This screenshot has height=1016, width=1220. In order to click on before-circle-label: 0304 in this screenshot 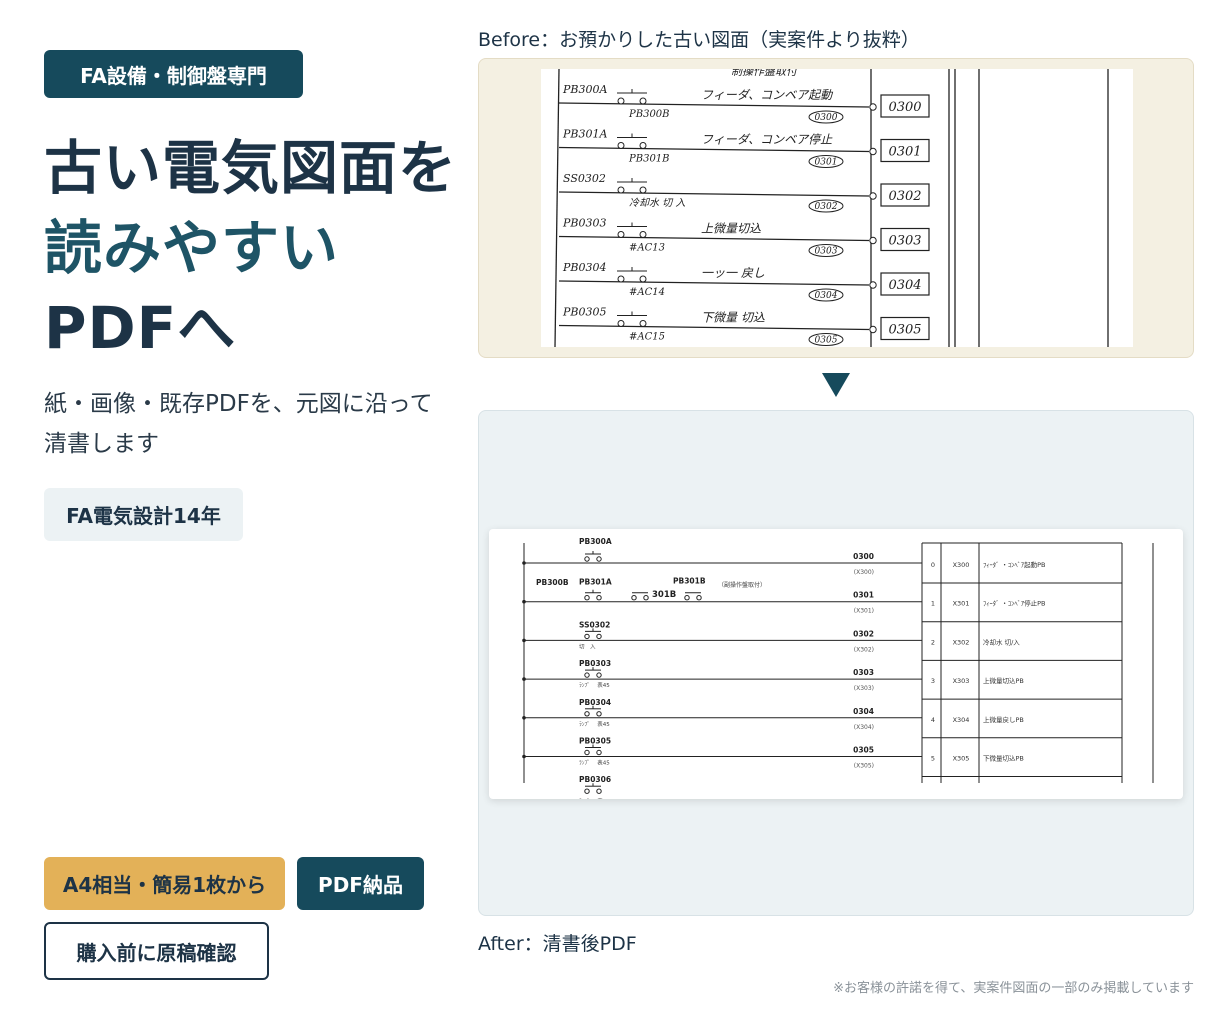, I will do `click(826, 296)`.